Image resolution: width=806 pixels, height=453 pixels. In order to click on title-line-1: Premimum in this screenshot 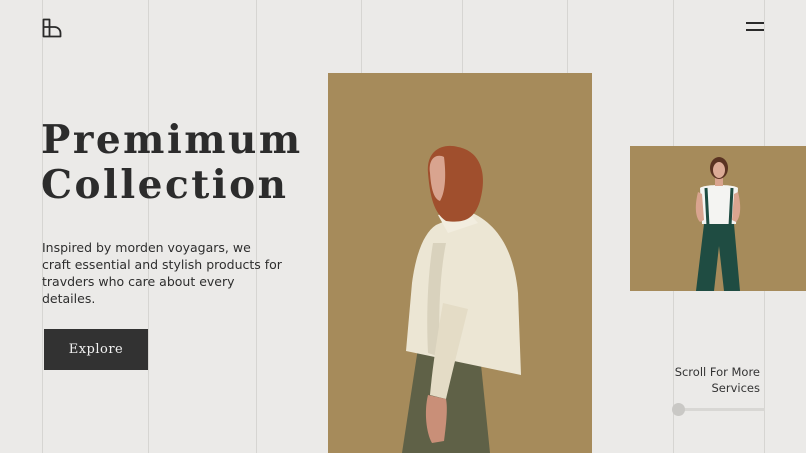, I will do `click(172, 140)`.